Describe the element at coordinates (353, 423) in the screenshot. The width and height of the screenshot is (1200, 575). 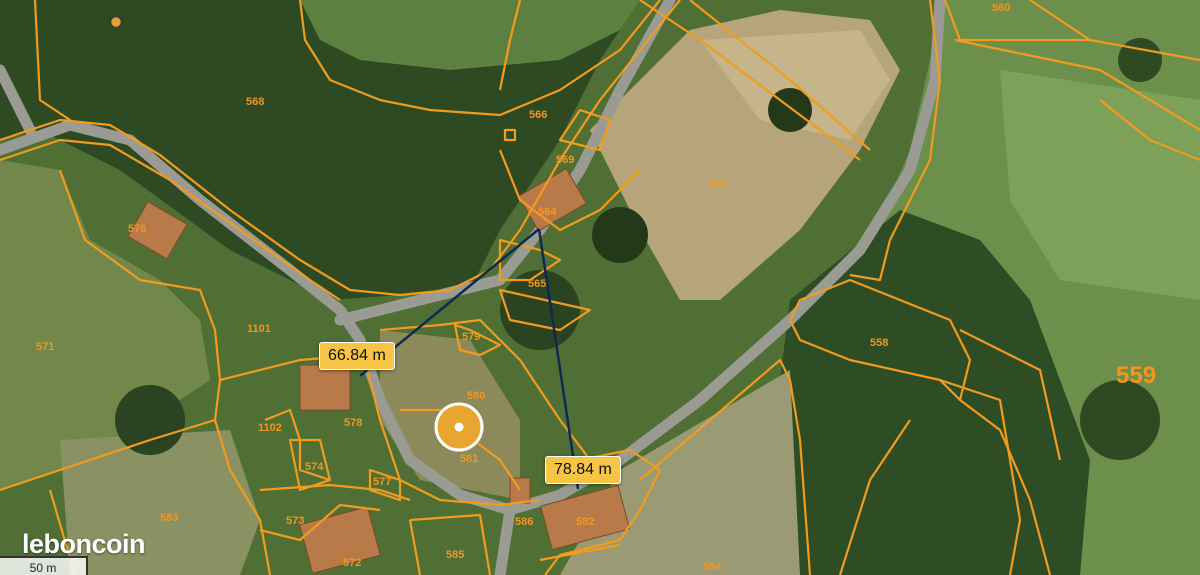
I see `parcel-label-578: 578` at that location.